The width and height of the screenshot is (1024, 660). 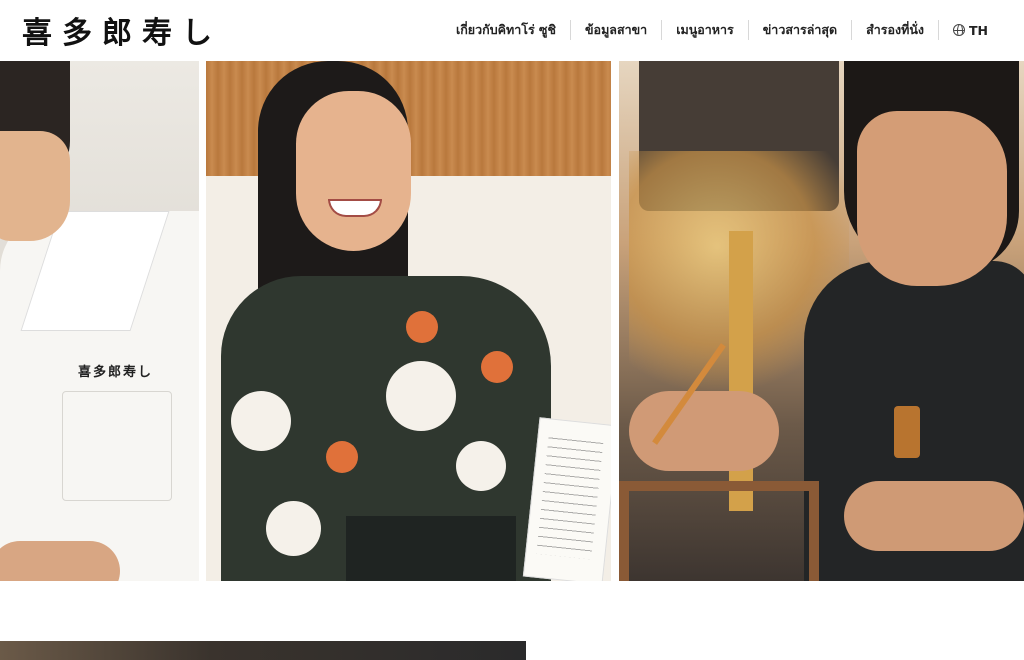 I want to click on coat-pocket, so click(x=117, y=446).